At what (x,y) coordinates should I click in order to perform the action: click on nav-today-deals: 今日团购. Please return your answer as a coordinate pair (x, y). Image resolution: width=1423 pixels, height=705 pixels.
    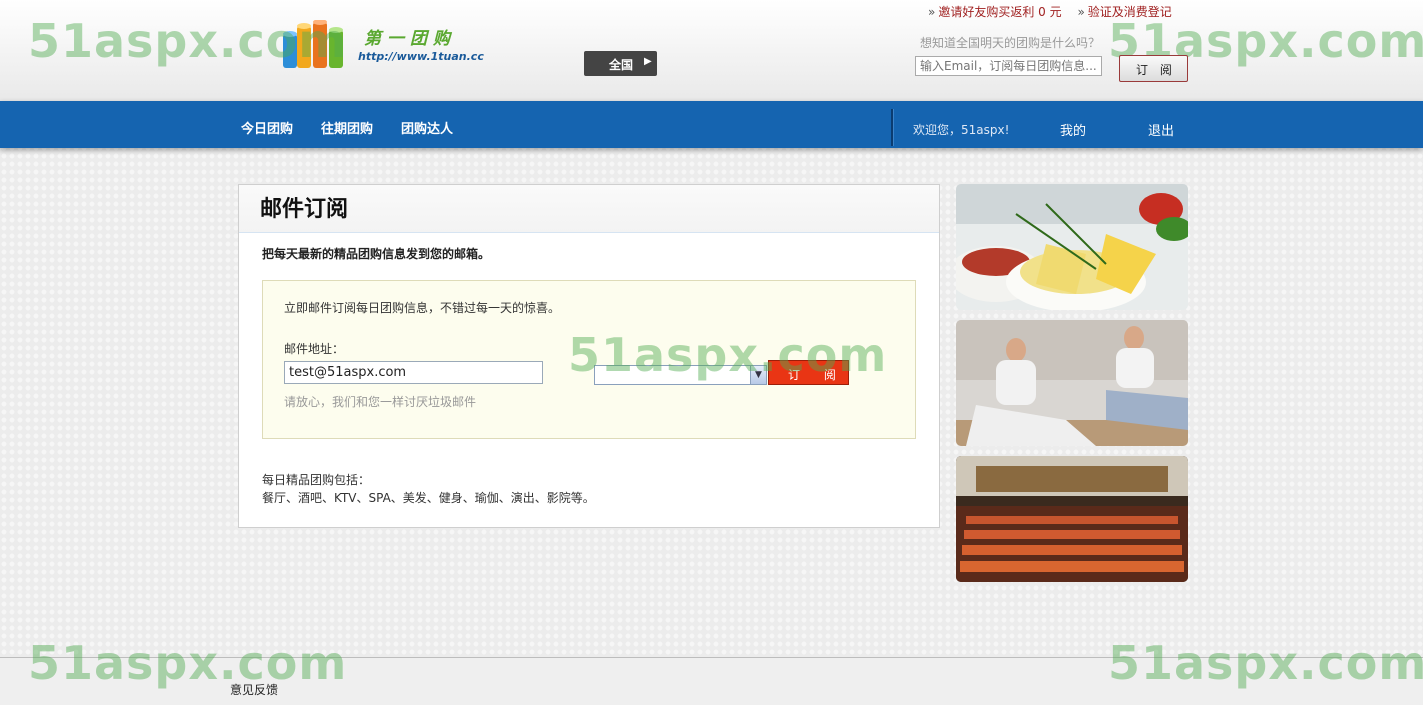
    Looking at the image, I should click on (267, 127).